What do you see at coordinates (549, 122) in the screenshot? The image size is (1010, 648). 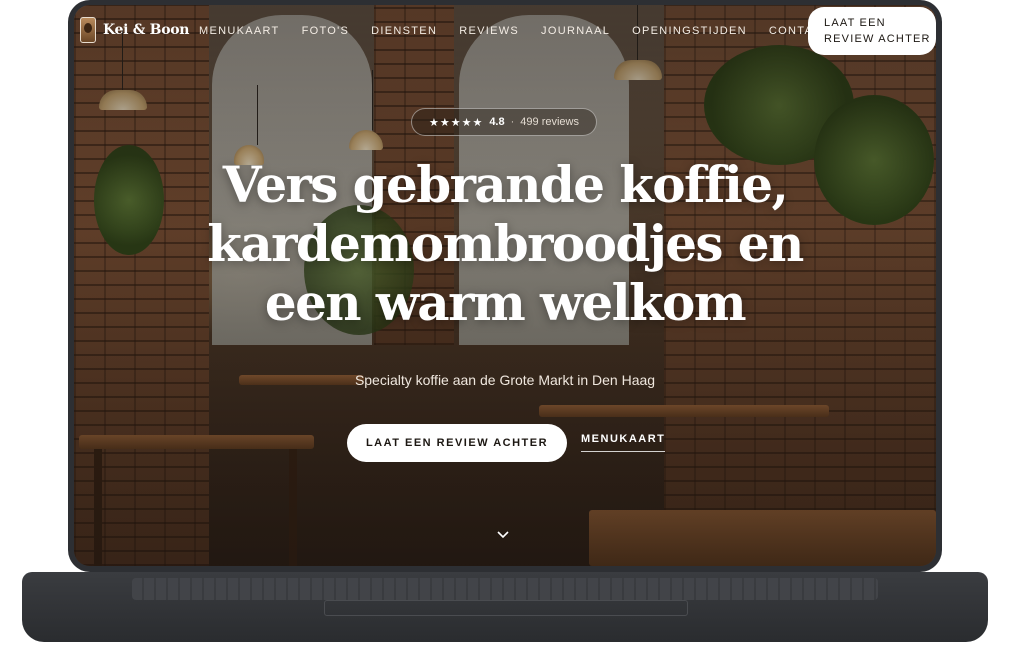 I see `review-count: 499 reviews` at bounding box center [549, 122].